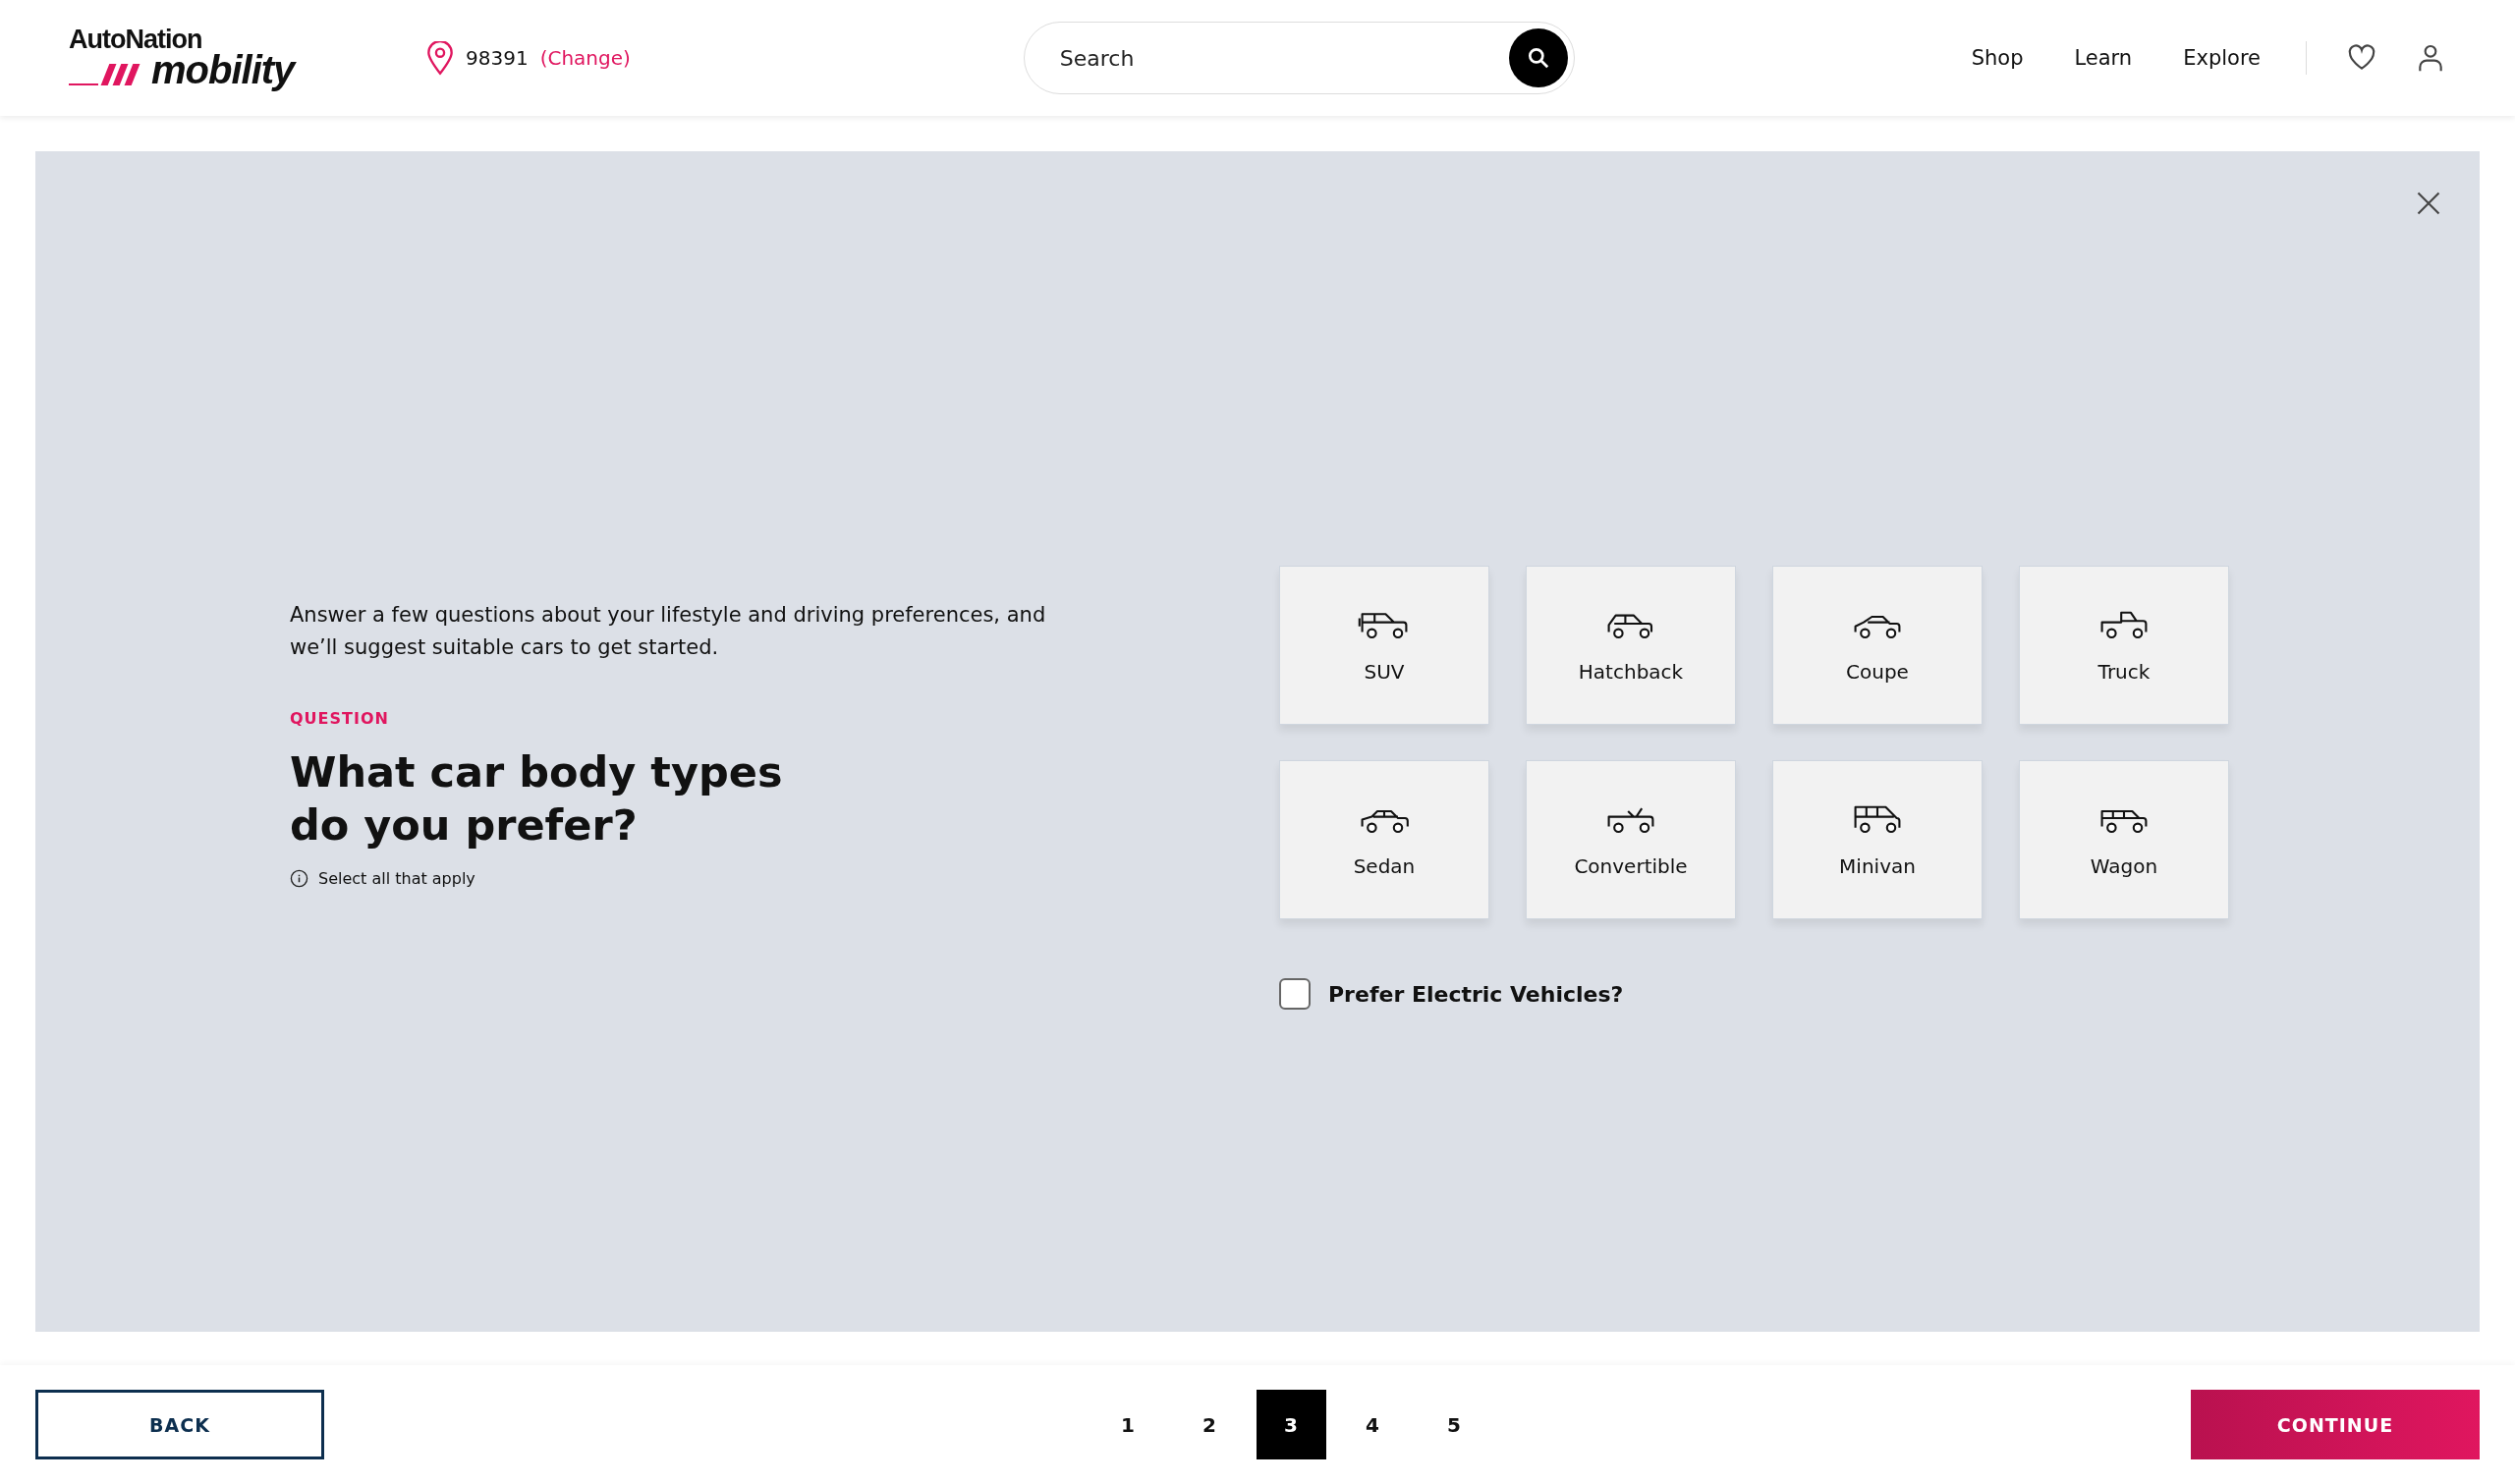 The image size is (2515, 1484). Describe the element at coordinates (179, 1424) in the screenshot. I see `back-button: BACK` at that location.